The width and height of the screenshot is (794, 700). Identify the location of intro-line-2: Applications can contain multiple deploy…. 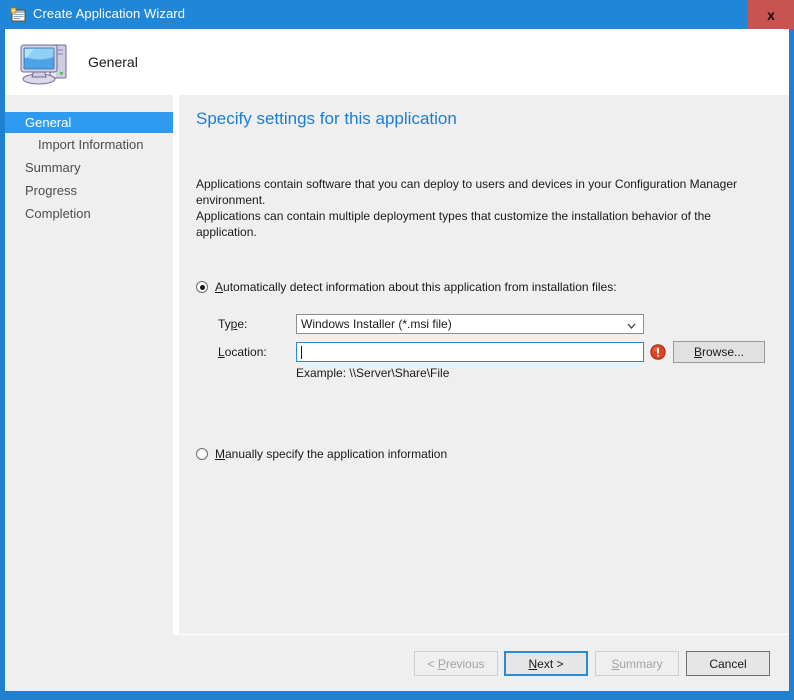
(453, 224).